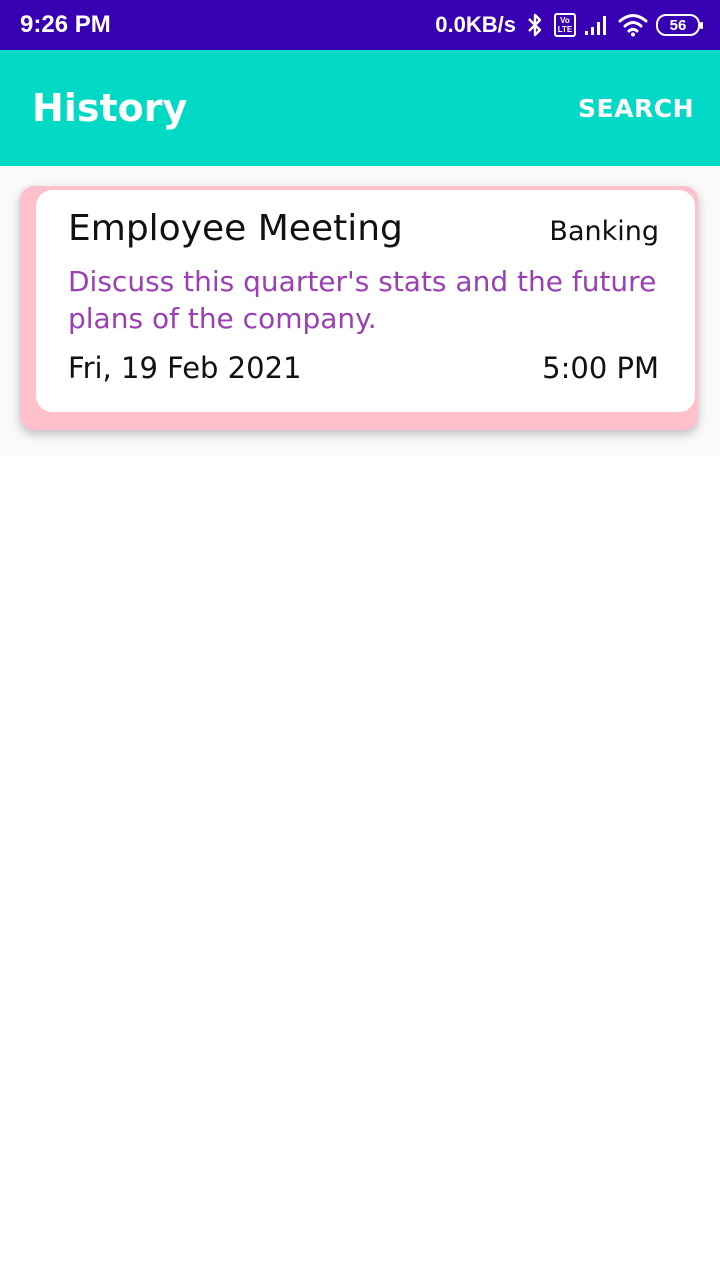 The height and width of the screenshot is (1280, 720). I want to click on battery-level: 56, so click(678, 25).